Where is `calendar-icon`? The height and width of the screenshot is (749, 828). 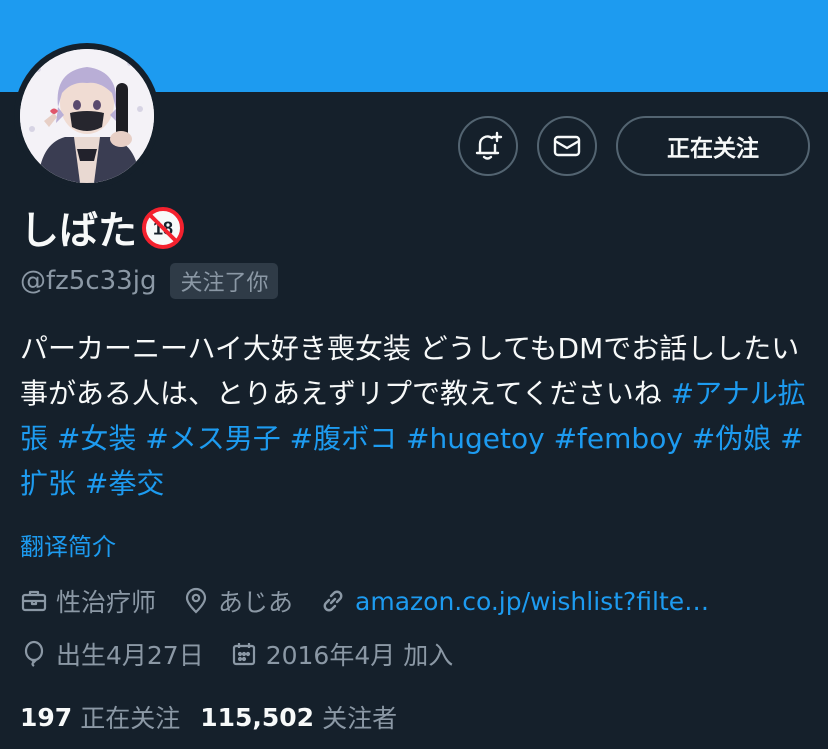
calendar-icon is located at coordinates (243, 654).